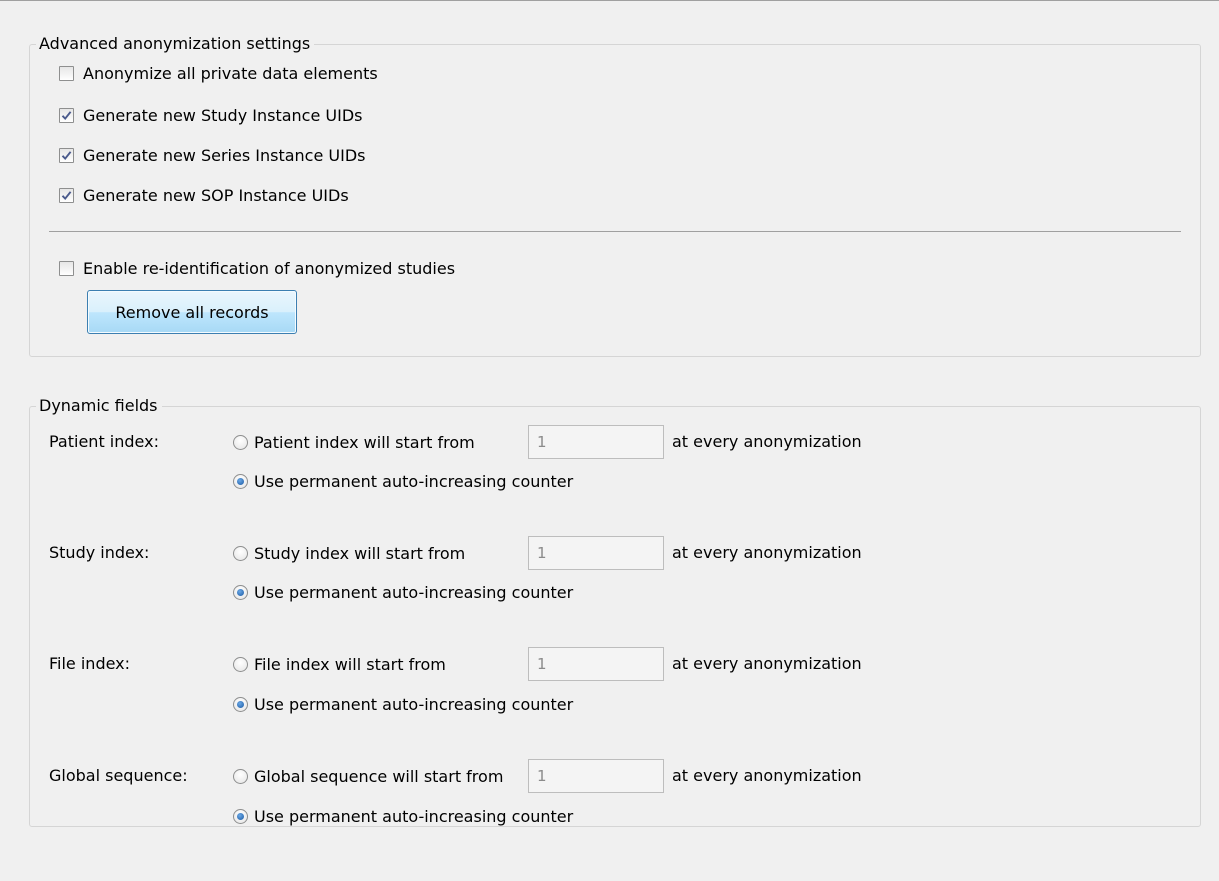  Describe the element at coordinates (192, 312) in the screenshot. I see `remove-all-records-button: Remove all records` at that location.